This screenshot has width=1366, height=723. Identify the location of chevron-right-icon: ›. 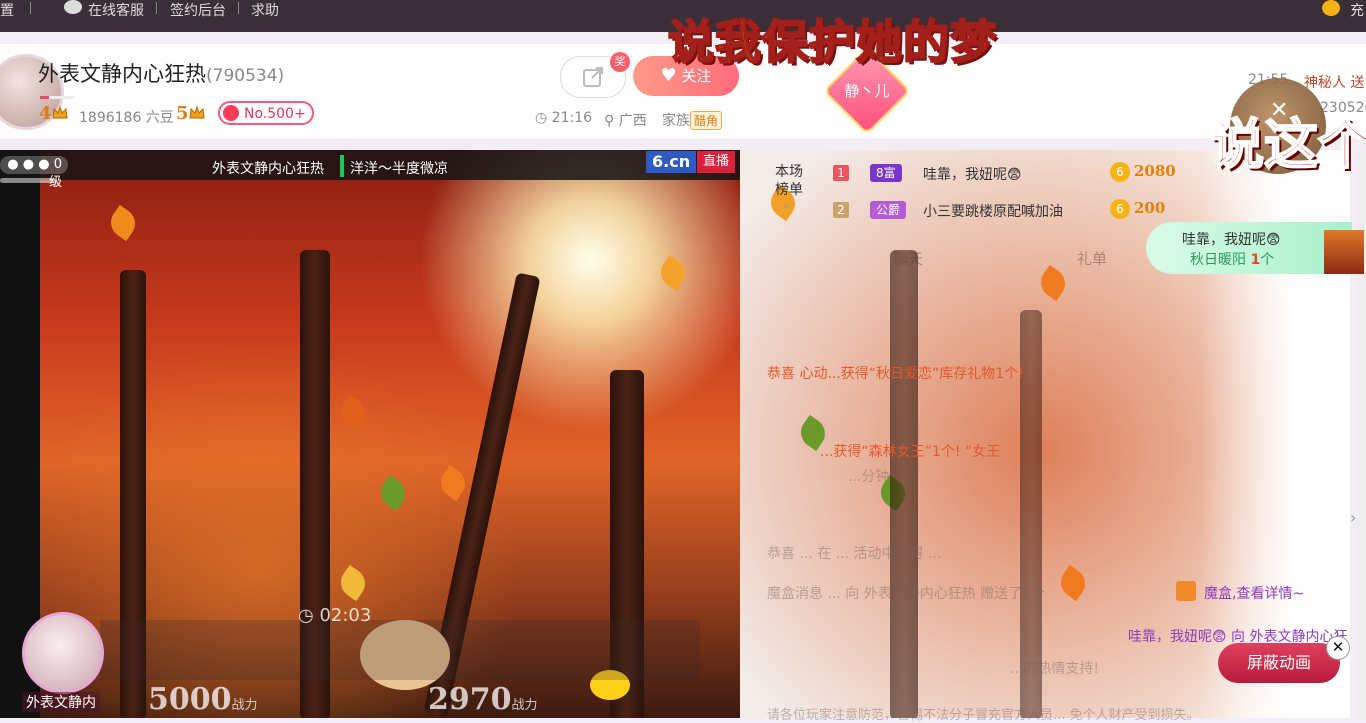
(1353, 517).